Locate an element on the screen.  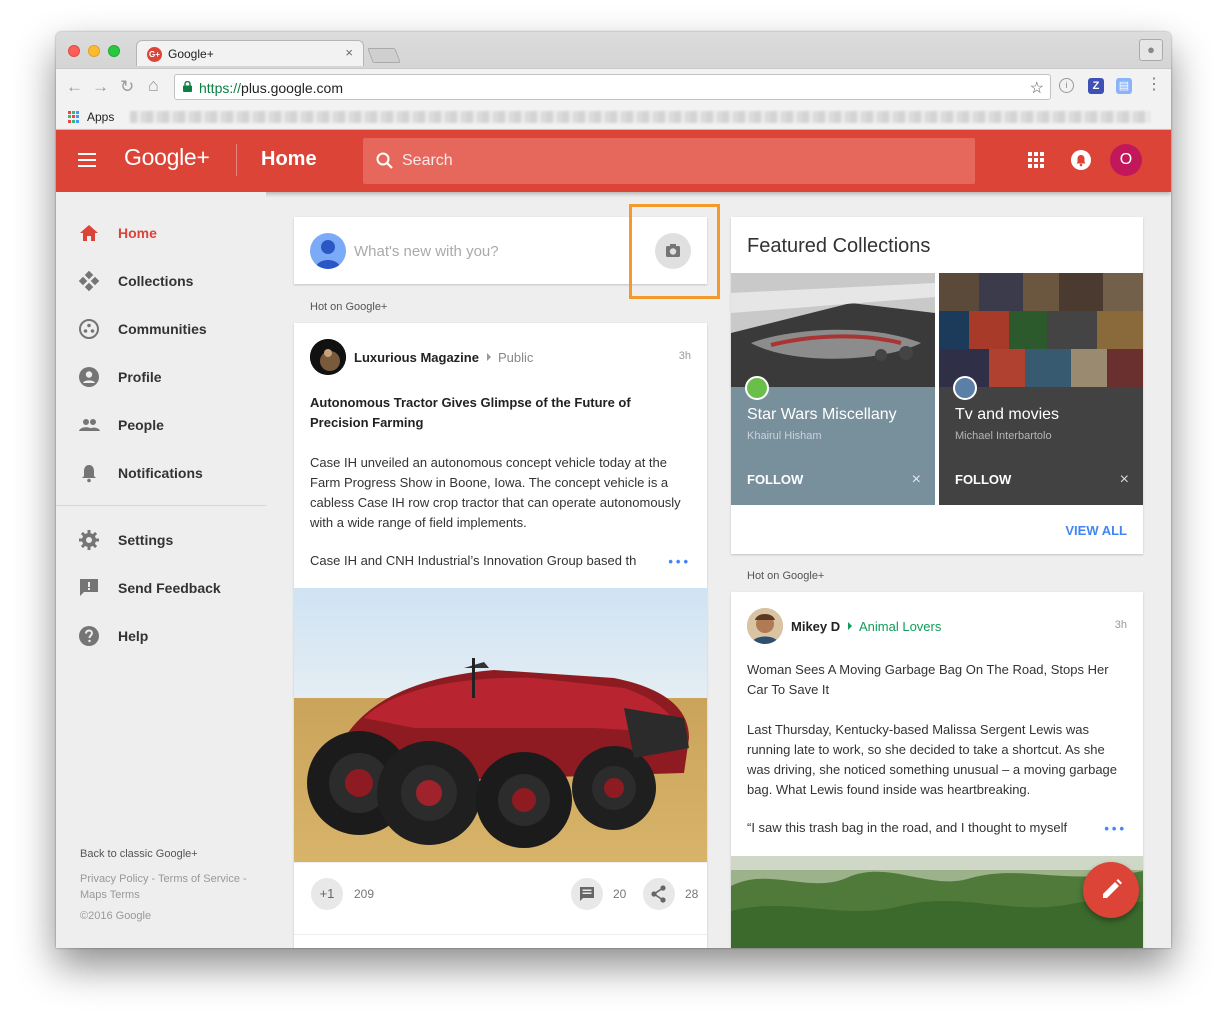
extension-z-icon: Z is located at coordinates (1096, 86).